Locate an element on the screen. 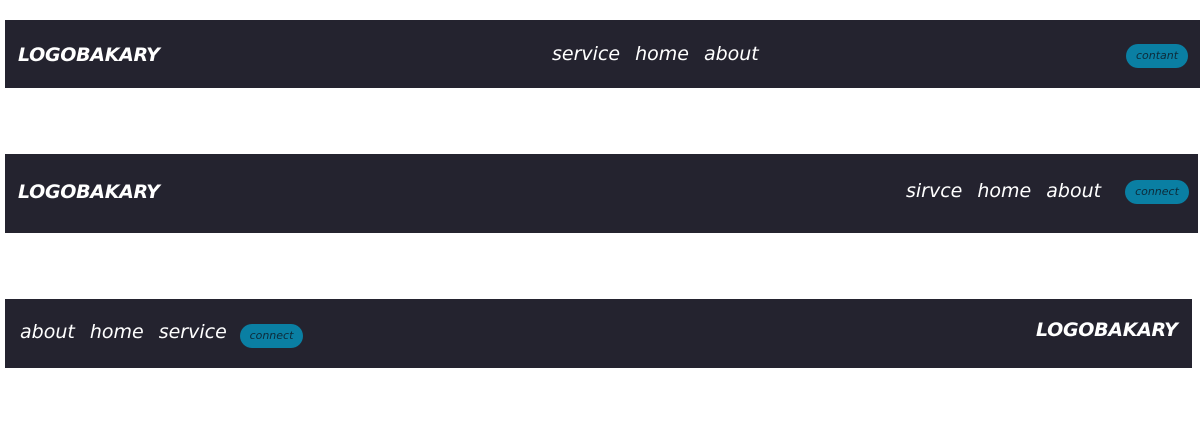 This screenshot has height=438, width=1200. contact-button: contant is located at coordinates (1157, 56).